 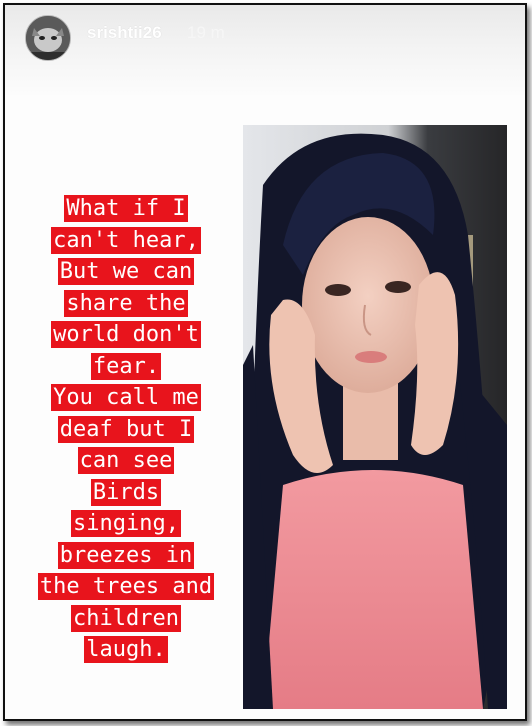 I want to click on profile-avatar, so click(x=48, y=38).